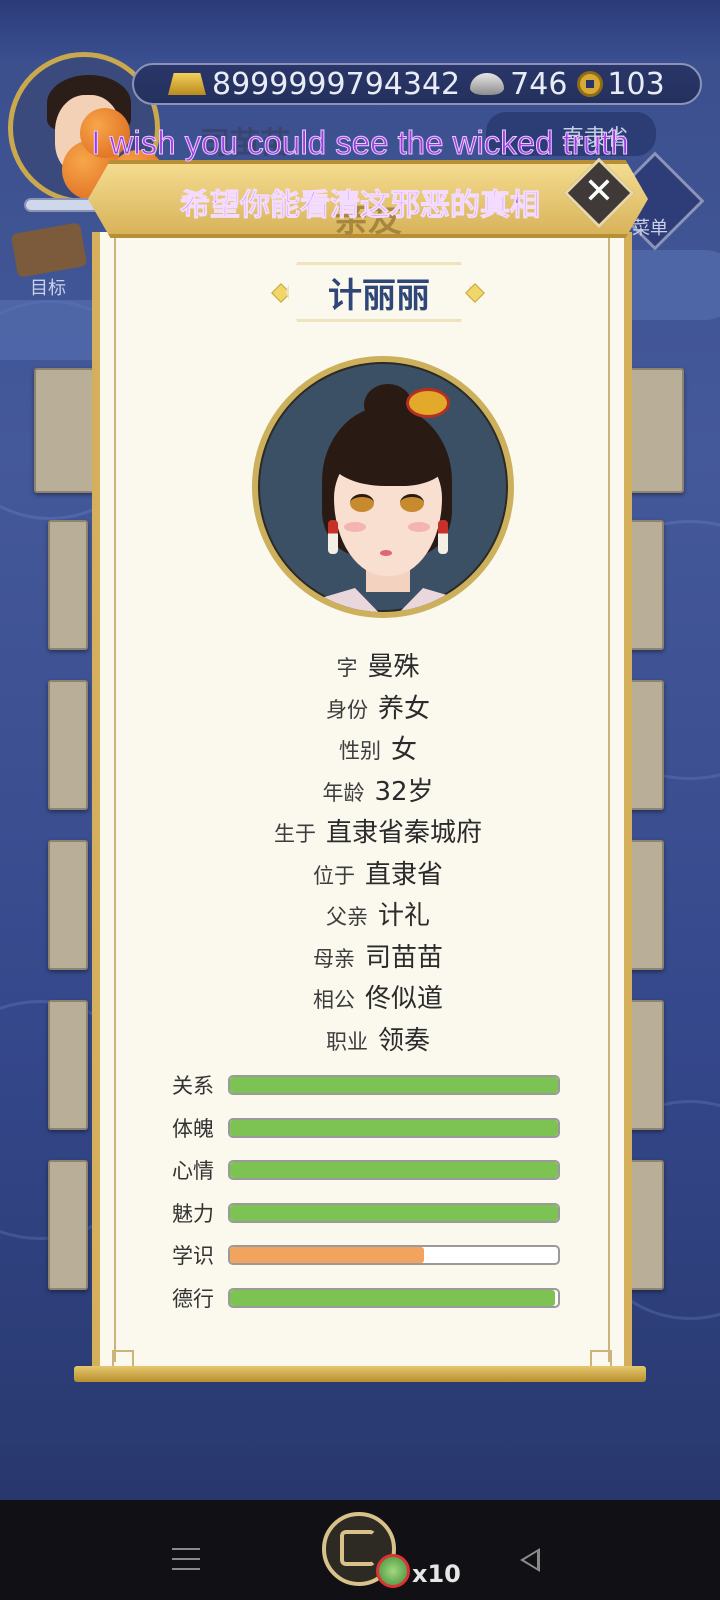 This screenshot has width=720, height=1600. I want to click on info-label: 职业, so click(346, 1041).